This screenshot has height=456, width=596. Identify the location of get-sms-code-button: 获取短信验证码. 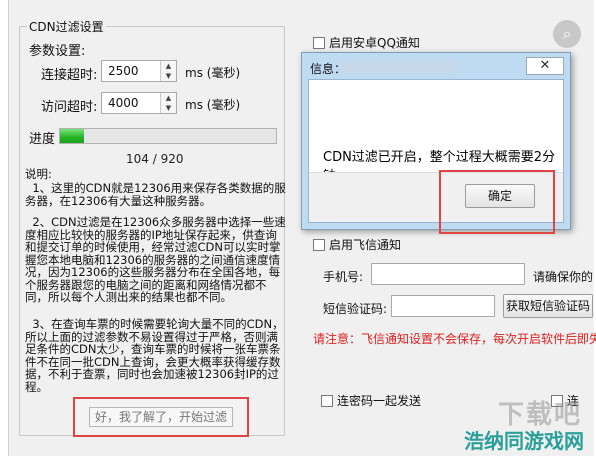
(548, 306).